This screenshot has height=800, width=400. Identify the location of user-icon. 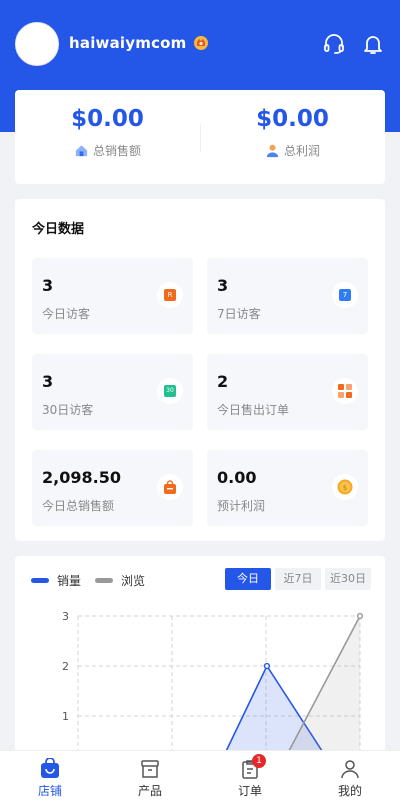
(350, 769).